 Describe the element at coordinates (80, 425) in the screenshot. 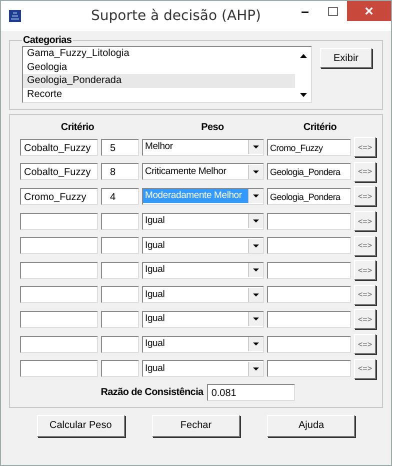

I see `dialog-button: Calcular Peso` at that location.